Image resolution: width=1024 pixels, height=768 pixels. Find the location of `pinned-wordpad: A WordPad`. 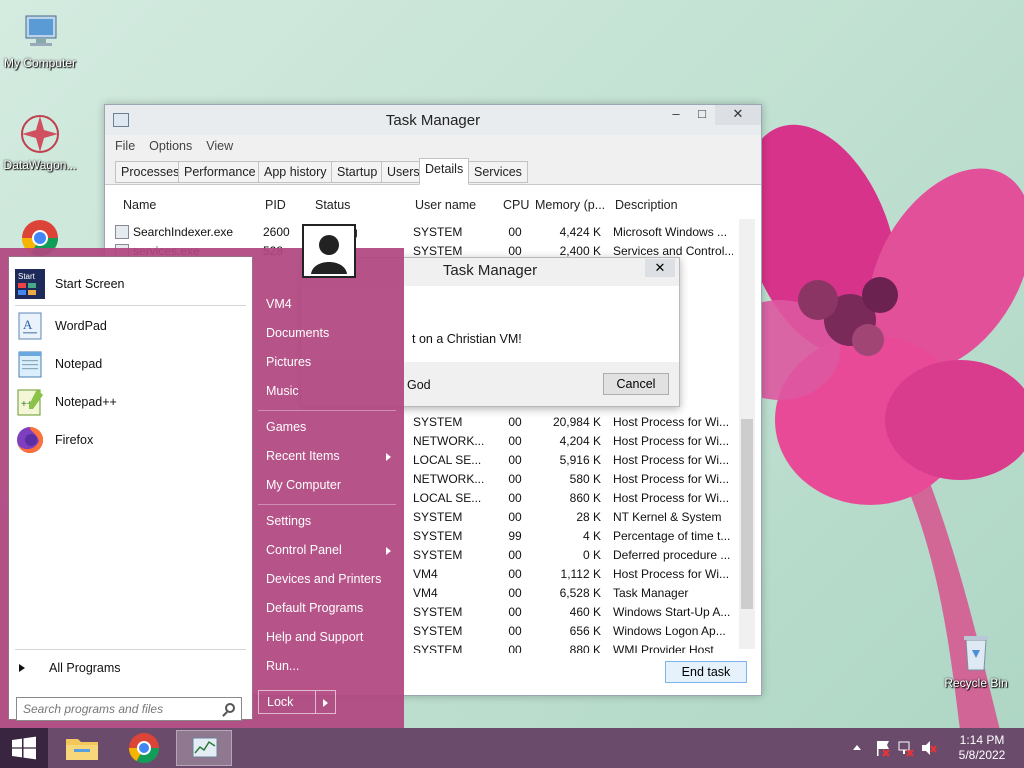

pinned-wordpad: A WordPad is located at coordinates (61, 326).